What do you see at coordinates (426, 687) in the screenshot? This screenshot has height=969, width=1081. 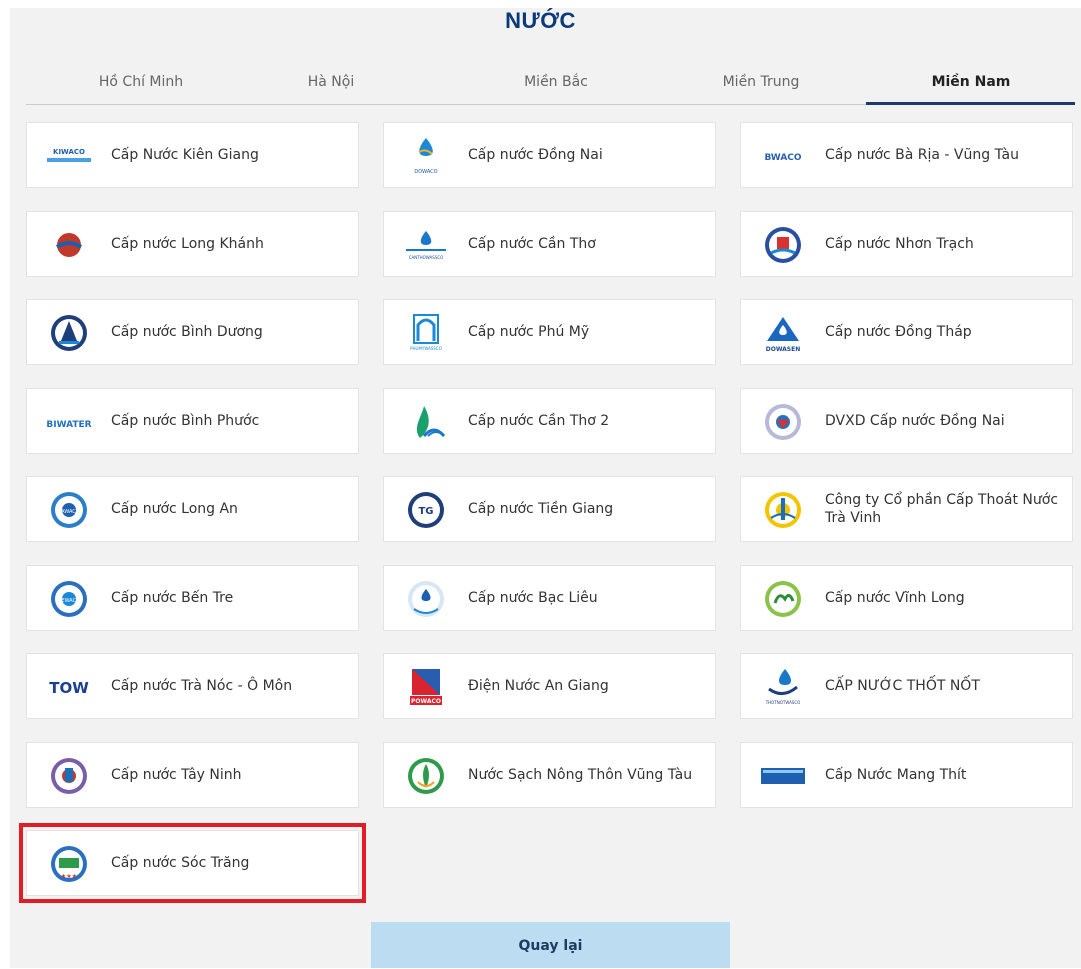 I see `powaco-logo-icon: POWACO` at bounding box center [426, 687].